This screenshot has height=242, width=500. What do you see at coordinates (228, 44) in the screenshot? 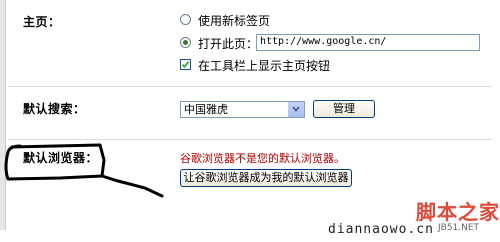
I see `open-page-label: 打开此页：` at bounding box center [228, 44].